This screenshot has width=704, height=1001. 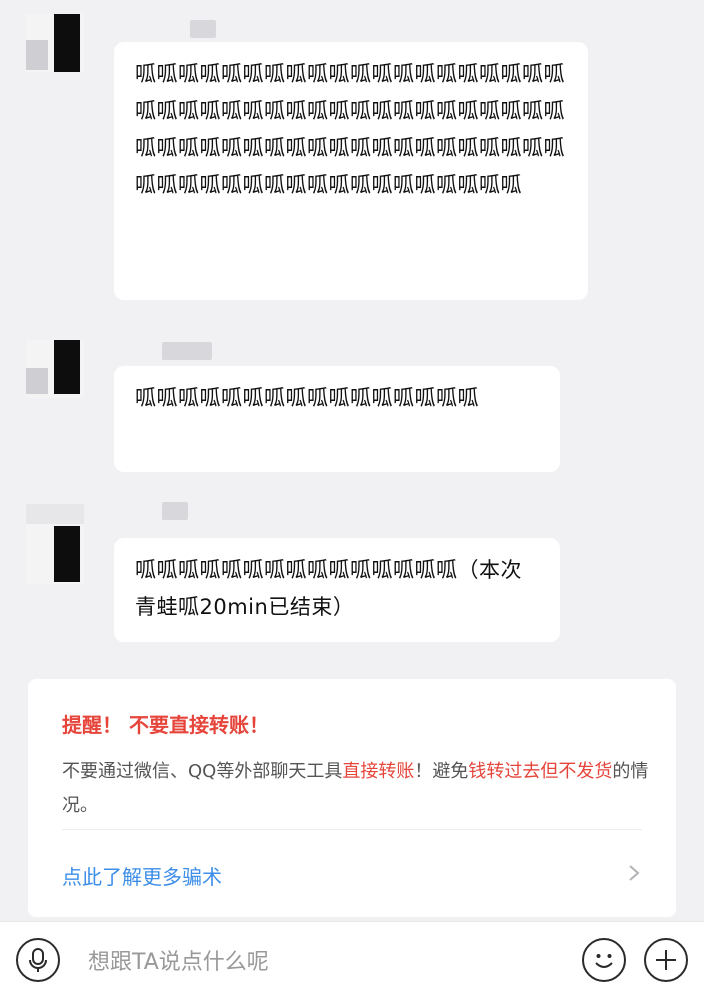 What do you see at coordinates (355, 788) in the screenshot?
I see `warning-body: 不要通过微信、QQ等外部聊天工具直接转账！避免钱转过去但不发货的情况。` at bounding box center [355, 788].